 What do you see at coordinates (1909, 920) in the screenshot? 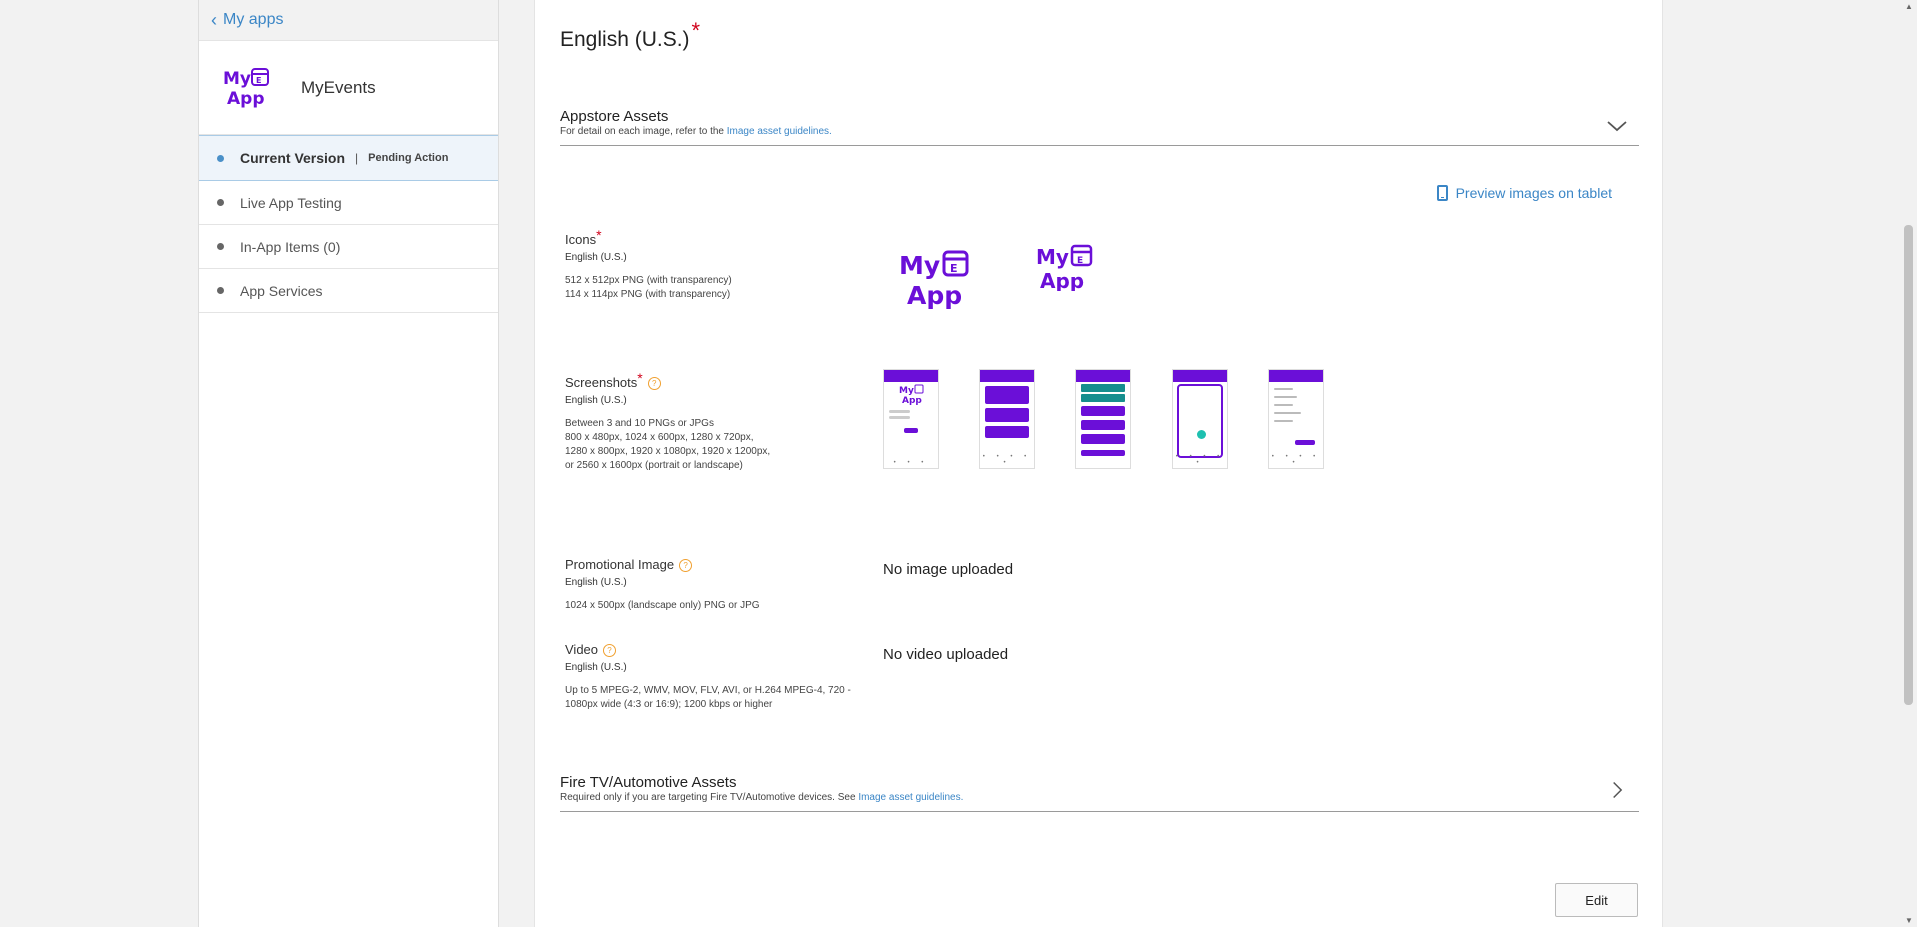
I see `scroll-down-icon: ▼` at bounding box center [1909, 920].